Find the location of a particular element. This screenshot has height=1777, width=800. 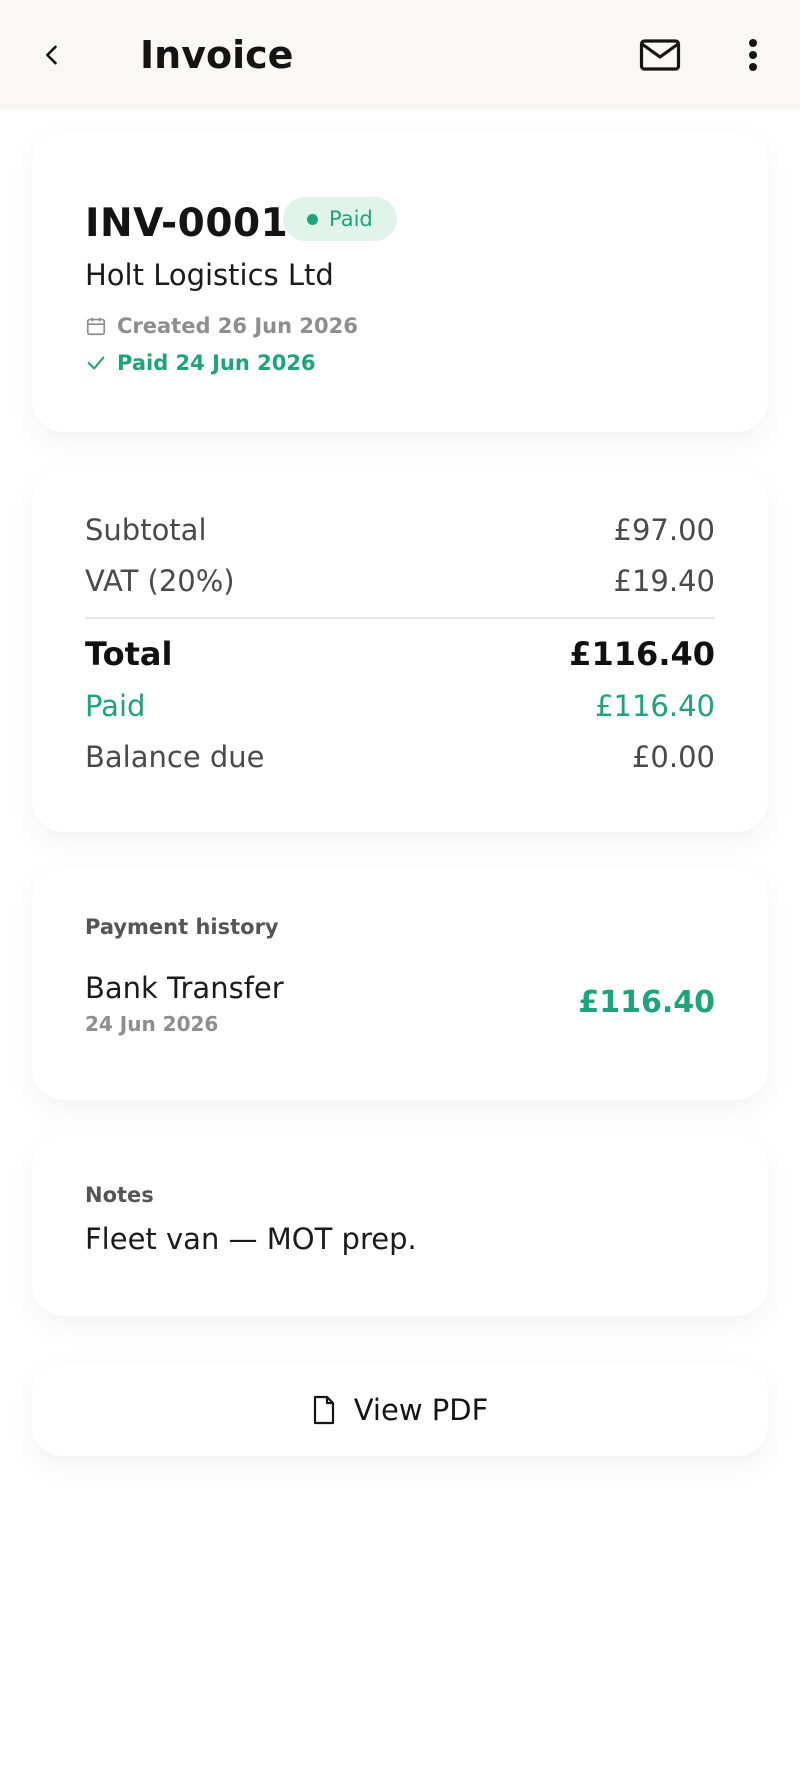

paid-date-row: Paid 24 Jun 2026 is located at coordinates (200, 363).